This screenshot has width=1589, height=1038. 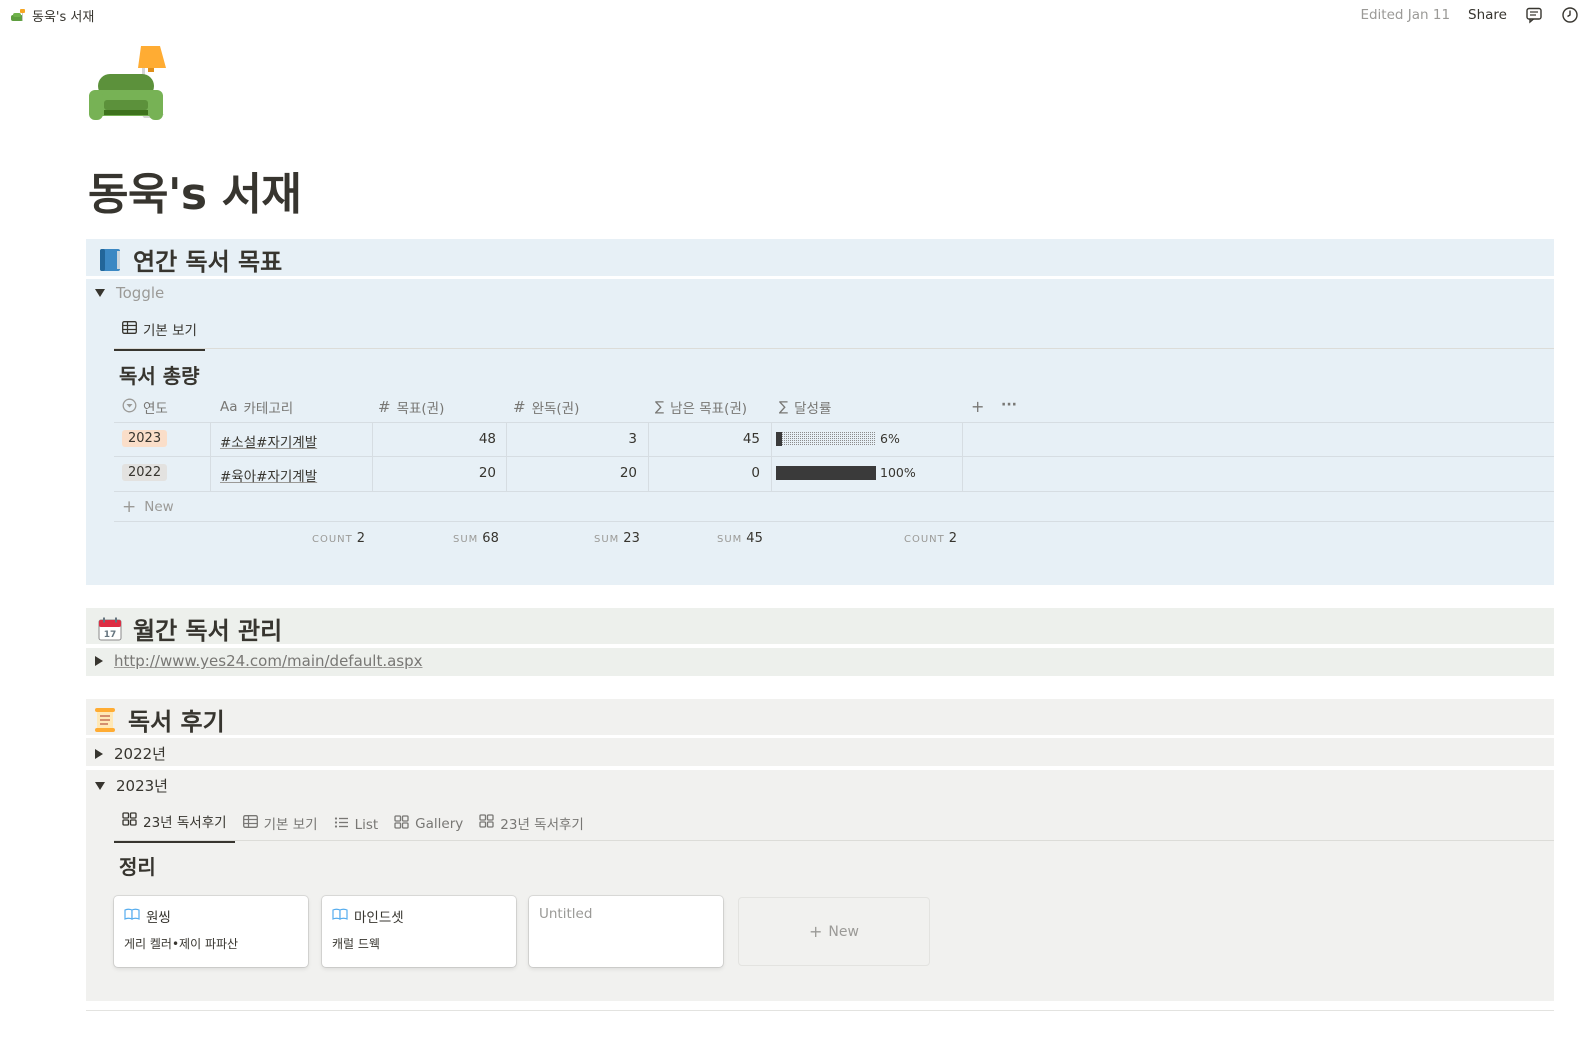 I want to click on summary-rate-count: COUNT 2, so click(x=930, y=538).